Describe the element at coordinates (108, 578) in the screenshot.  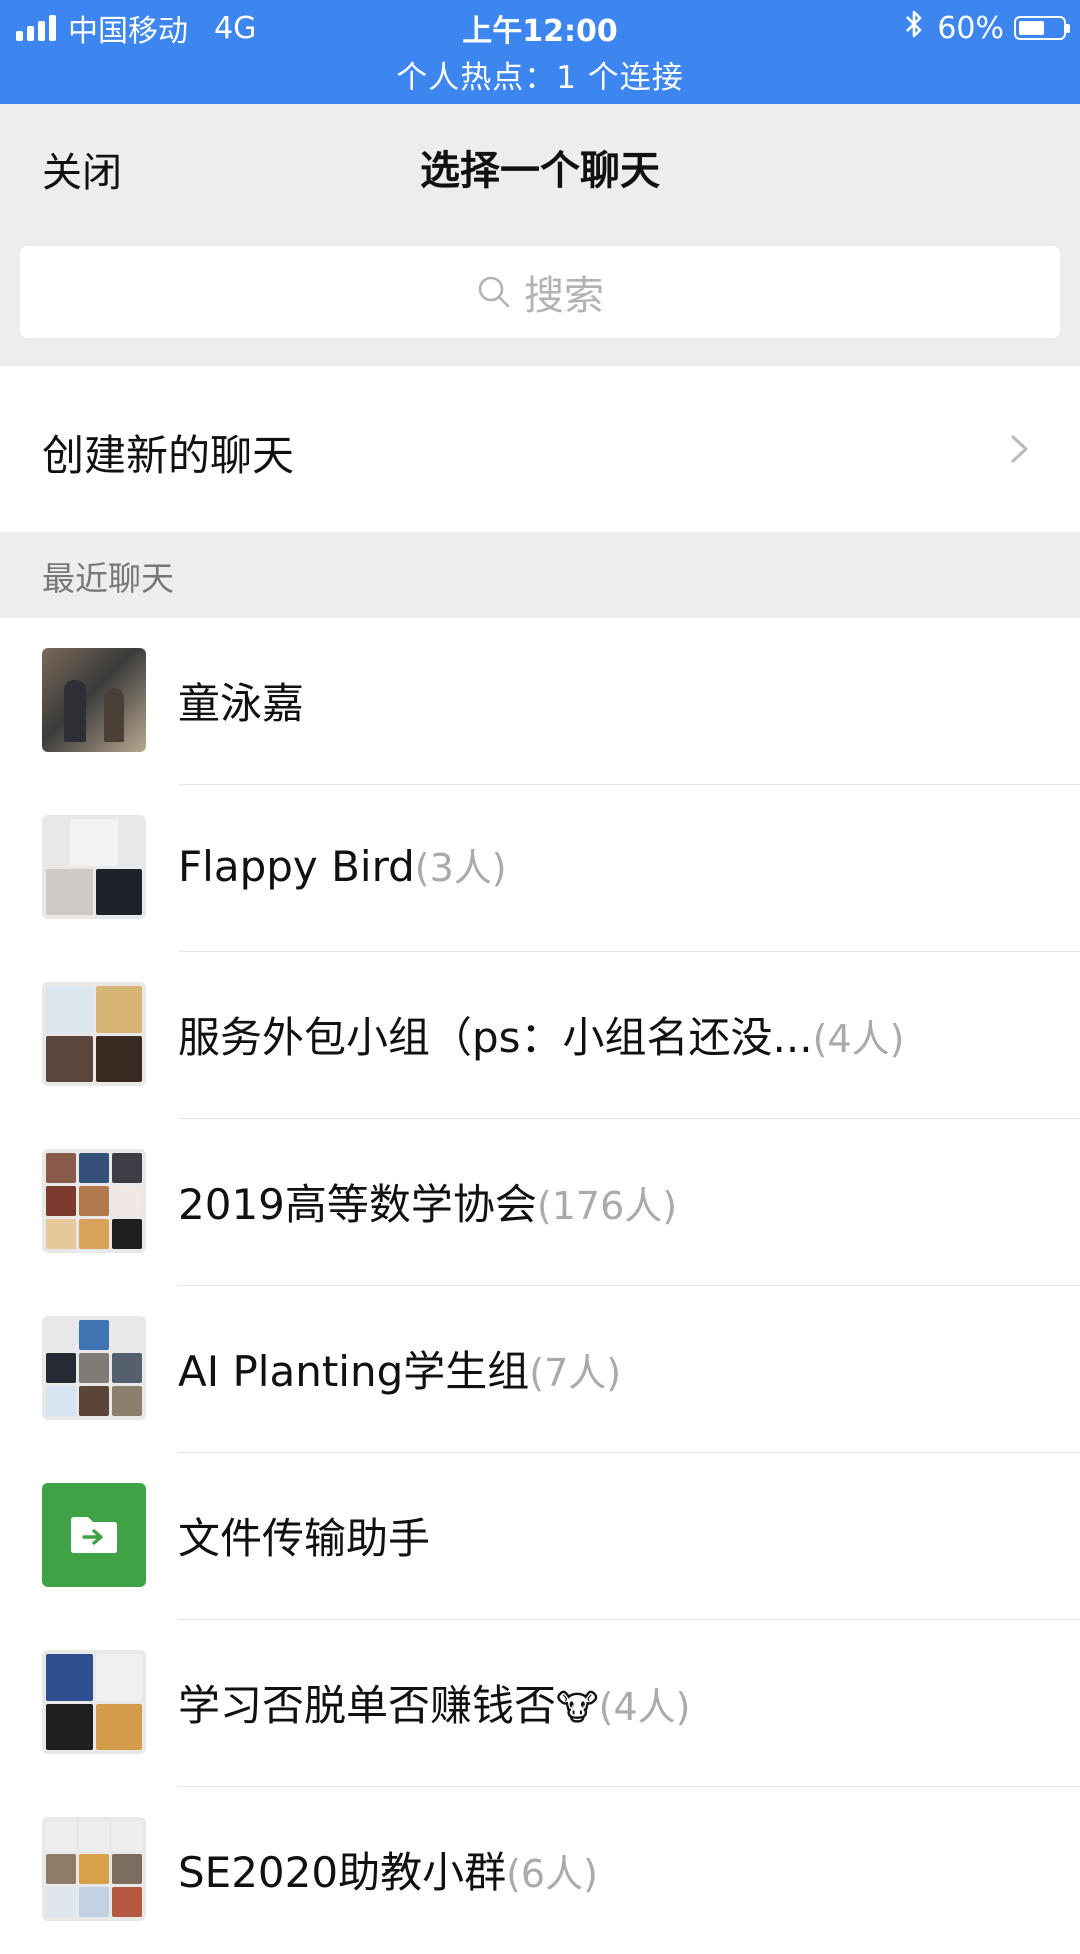
I see `recent-chats-label: 最近聊天` at that location.